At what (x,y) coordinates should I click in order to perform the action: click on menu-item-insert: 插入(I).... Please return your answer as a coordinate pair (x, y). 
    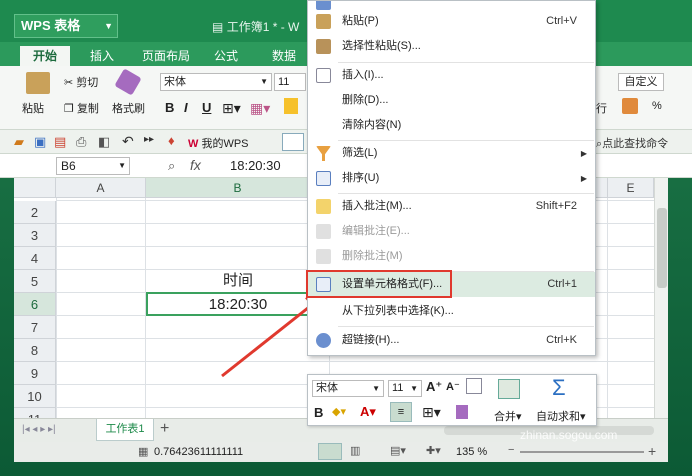
    Looking at the image, I should click on (451, 75).